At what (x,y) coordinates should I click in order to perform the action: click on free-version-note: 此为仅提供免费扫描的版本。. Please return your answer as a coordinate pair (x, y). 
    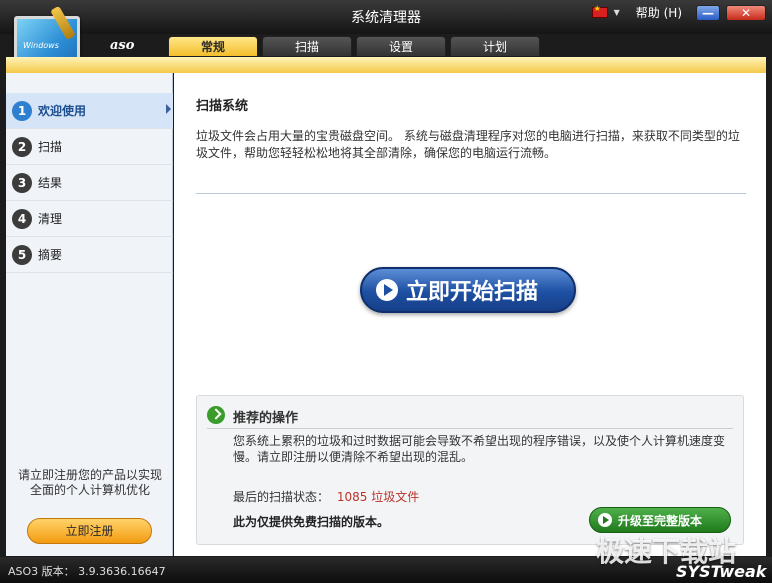
    Looking at the image, I should click on (311, 522).